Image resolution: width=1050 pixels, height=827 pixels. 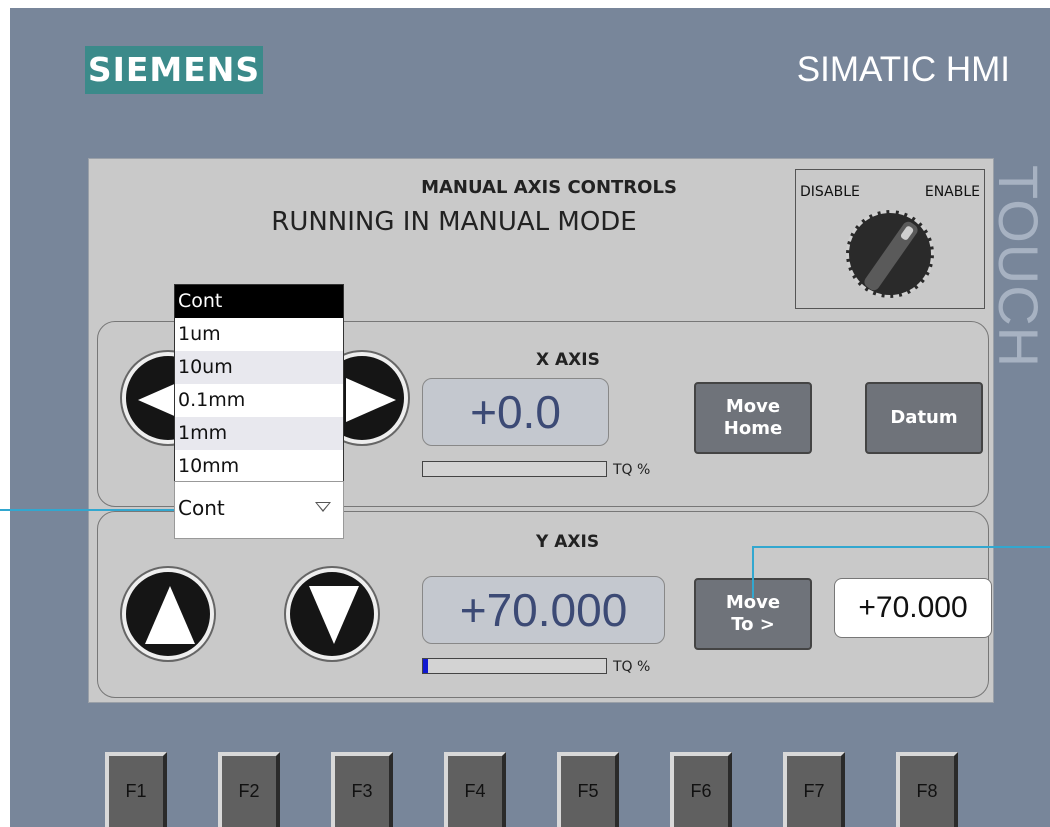 I want to click on simatic-hmi-label: SIMATIC HMI, so click(x=903, y=69).